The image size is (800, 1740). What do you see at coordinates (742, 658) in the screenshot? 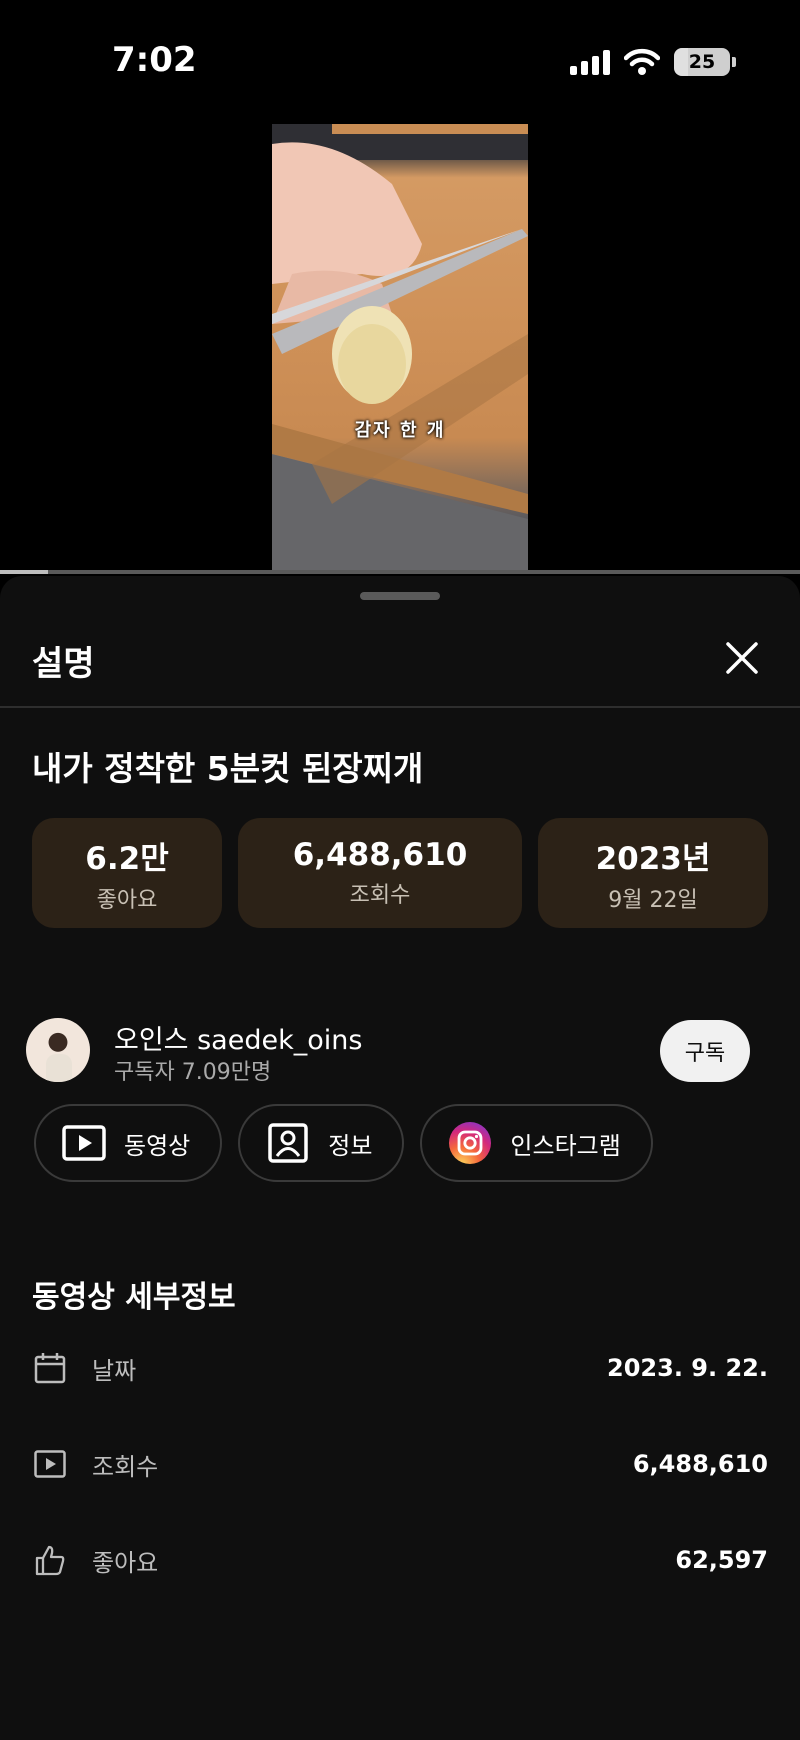
I see `close-icon` at bounding box center [742, 658].